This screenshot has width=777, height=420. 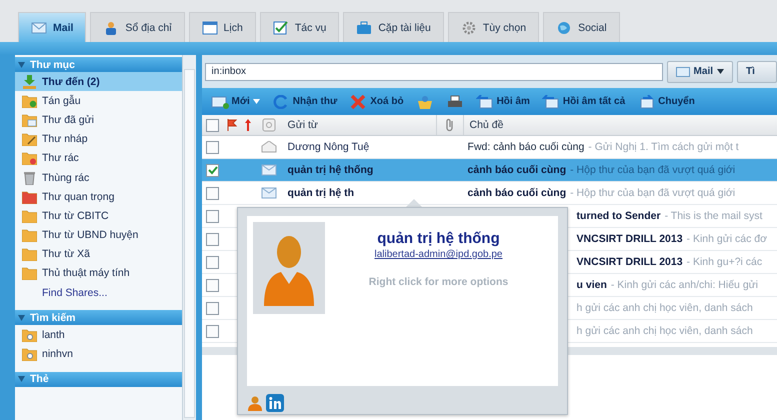 What do you see at coordinates (269, 125) in the screenshot?
I see `status-icon` at bounding box center [269, 125].